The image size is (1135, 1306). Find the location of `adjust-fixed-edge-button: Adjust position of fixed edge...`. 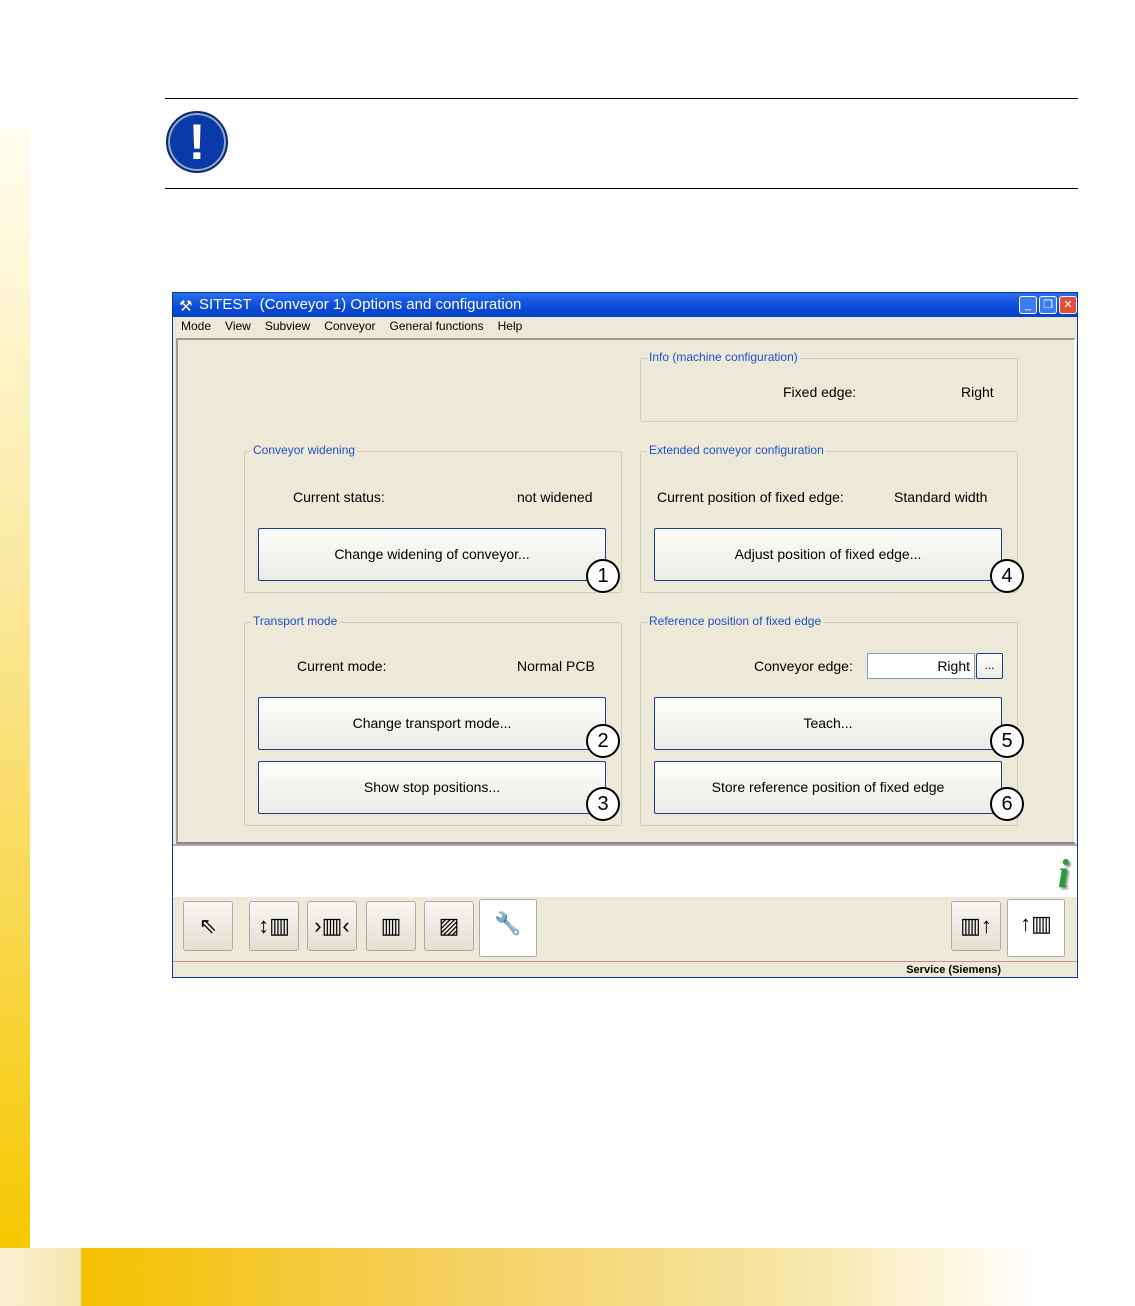

adjust-fixed-edge-button: Adjust position of fixed edge... is located at coordinates (828, 554).